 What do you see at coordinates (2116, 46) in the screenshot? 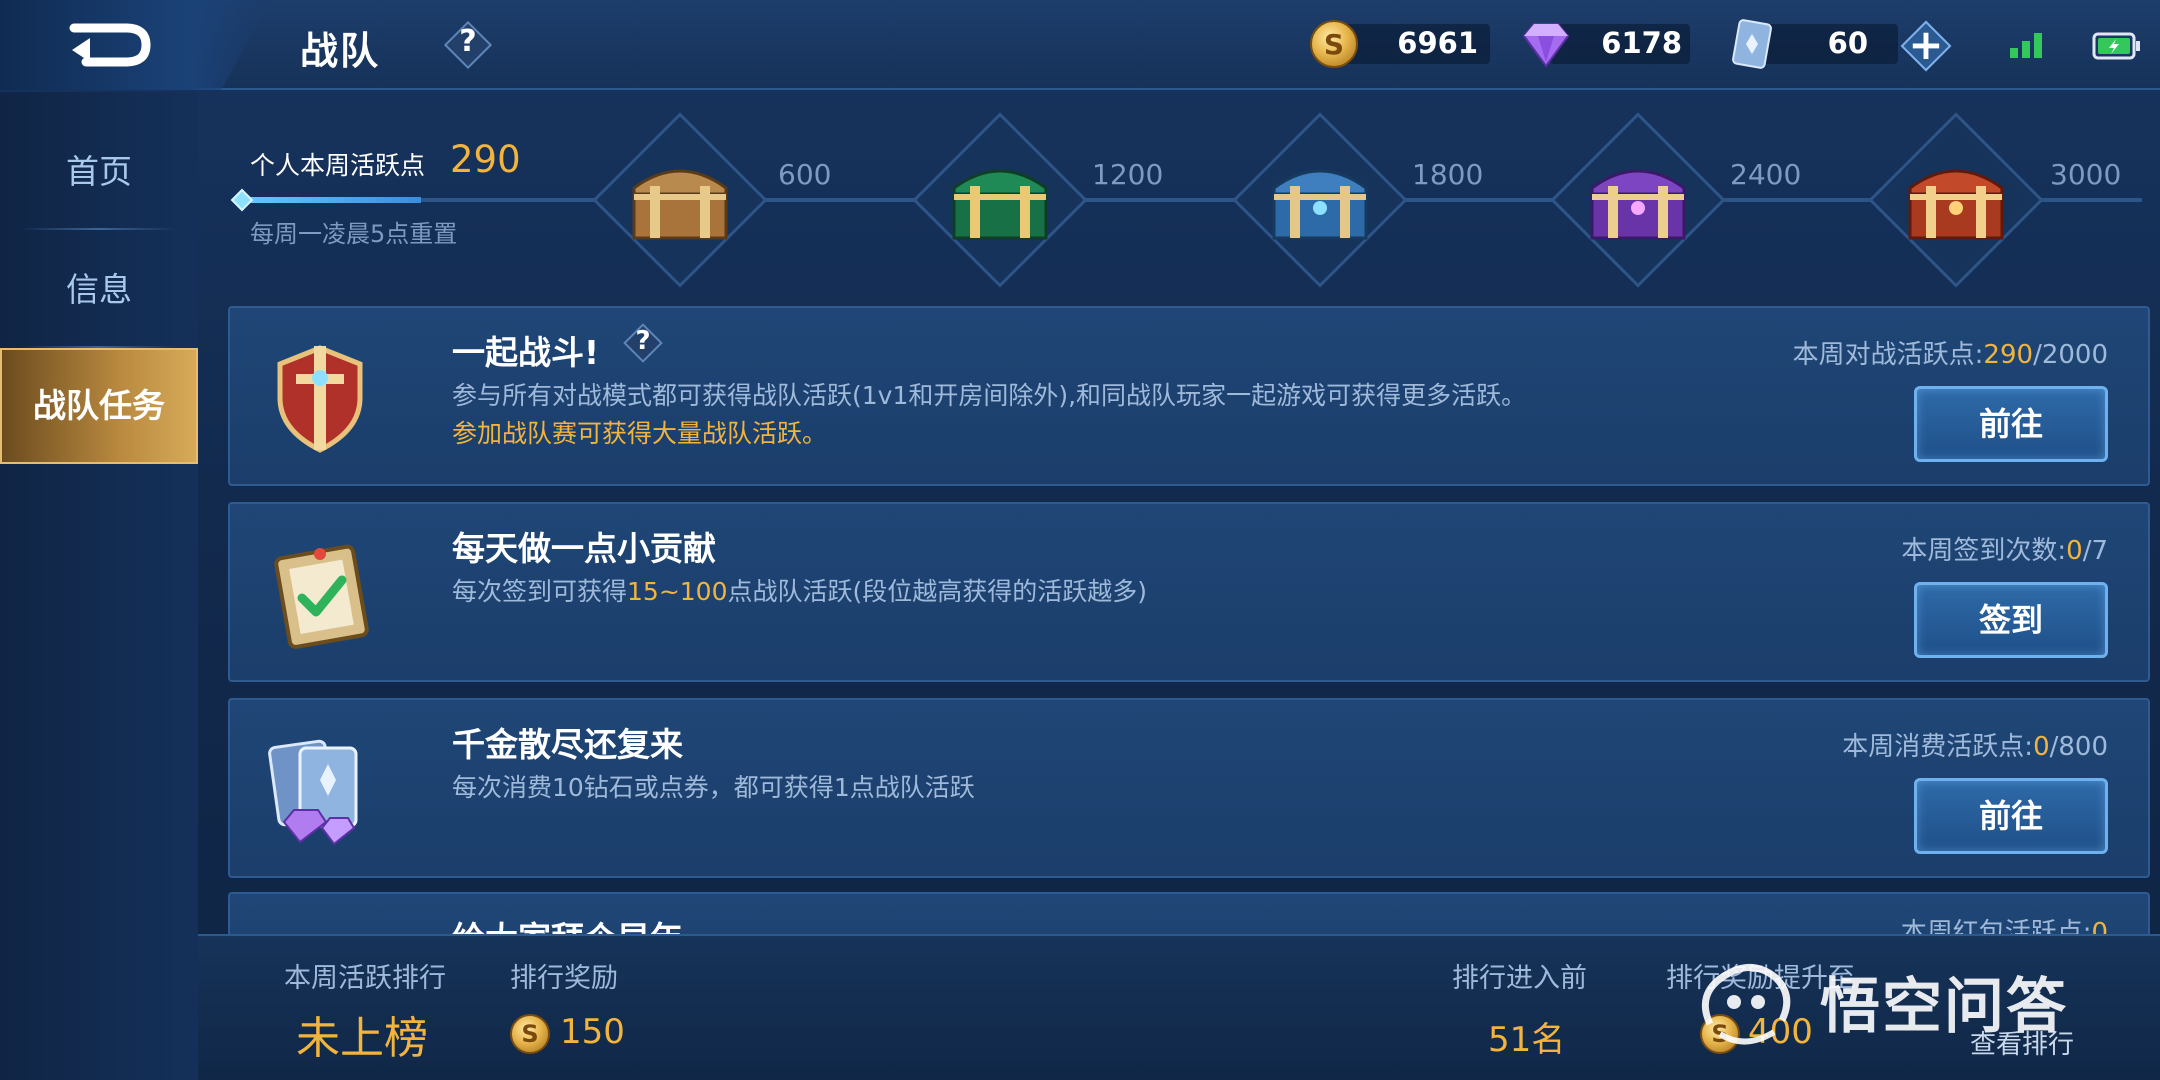
I see `battery-icon` at bounding box center [2116, 46].